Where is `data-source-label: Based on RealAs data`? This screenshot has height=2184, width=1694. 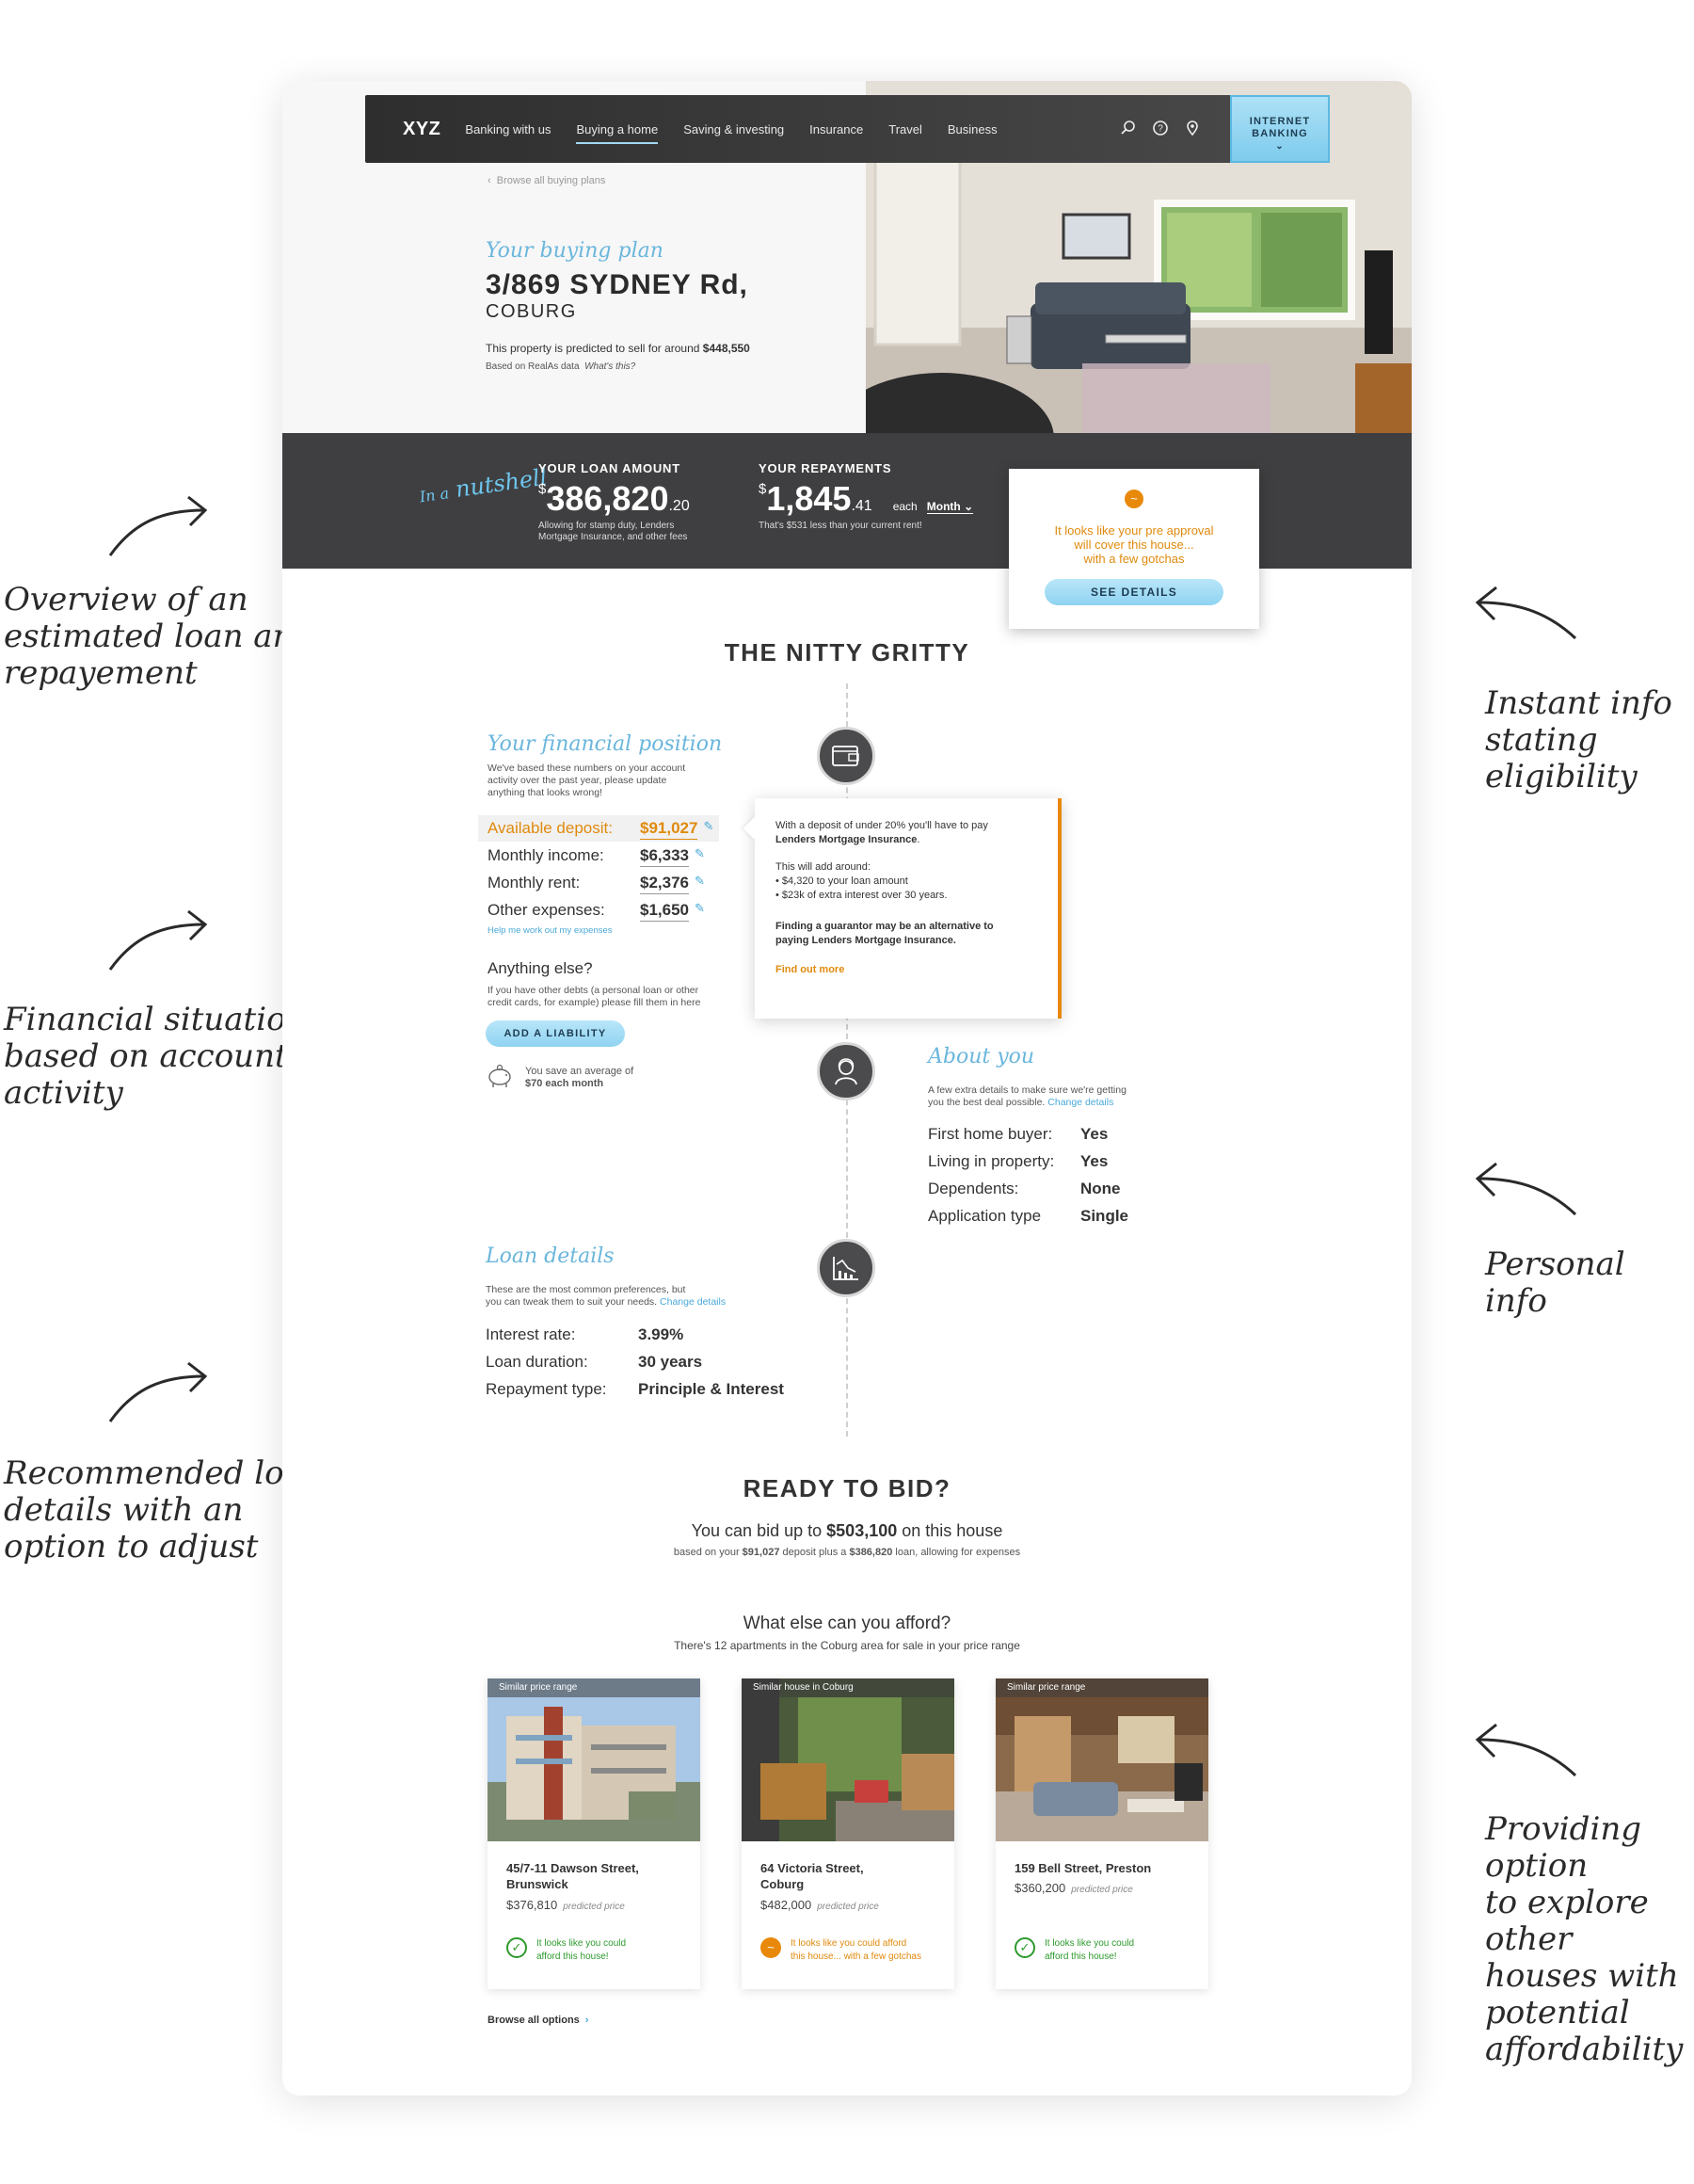 data-source-label: Based on RealAs data is located at coordinates (533, 366).